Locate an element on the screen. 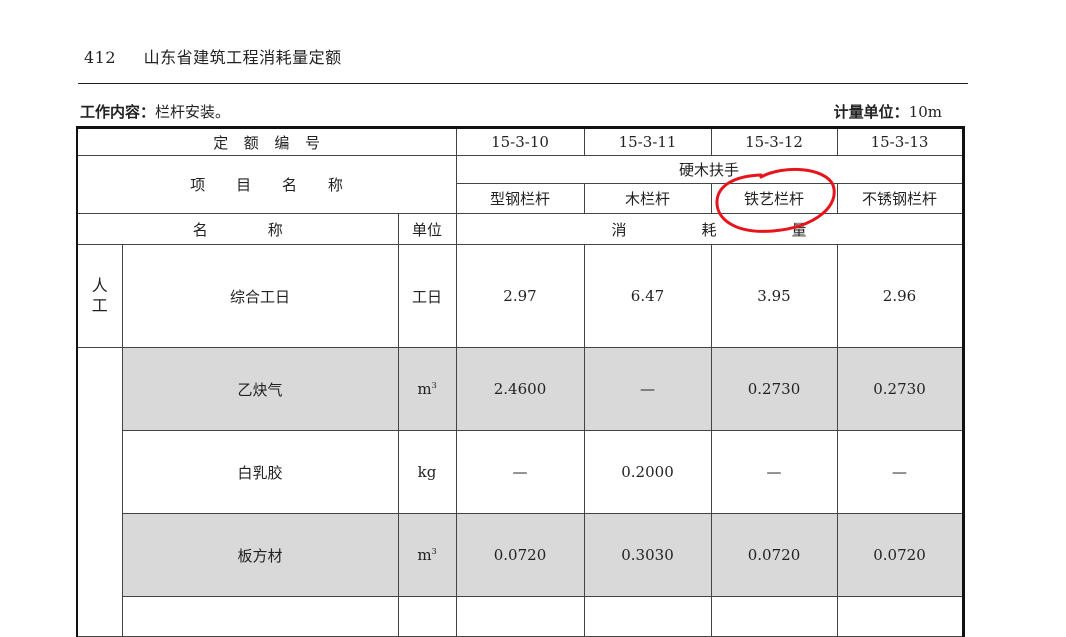 Image resolution: width=1066 pixels, height=637 pixels. row-value: 0.2000 is located at coordinates (647, 472).